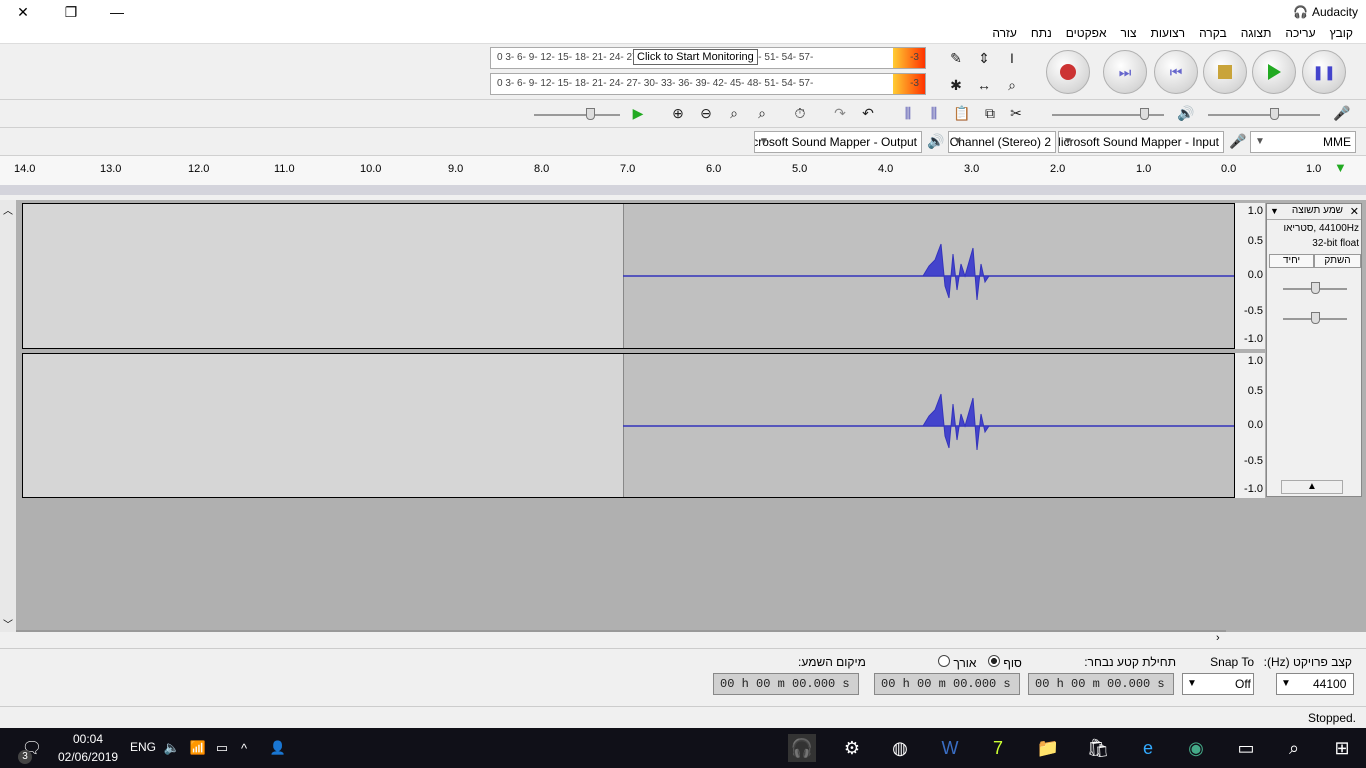 This screenshot has height=768, width=1366. Describe the element at coordinates (1300, 33) in the screenshot. I see `menu-edit: עריכה` at that location.